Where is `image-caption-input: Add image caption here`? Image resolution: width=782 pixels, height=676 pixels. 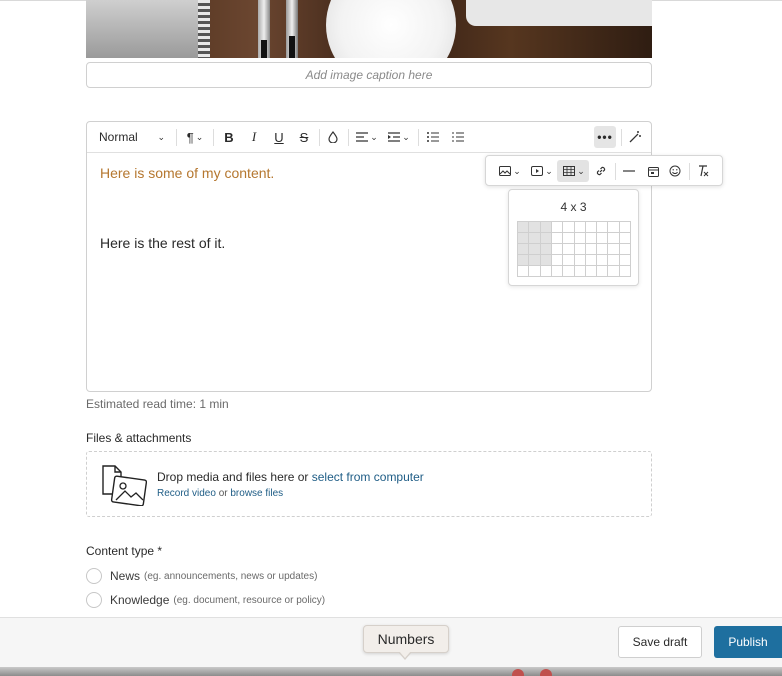
image-caption-input: Add image caption here is located at coordinates (369, 75).